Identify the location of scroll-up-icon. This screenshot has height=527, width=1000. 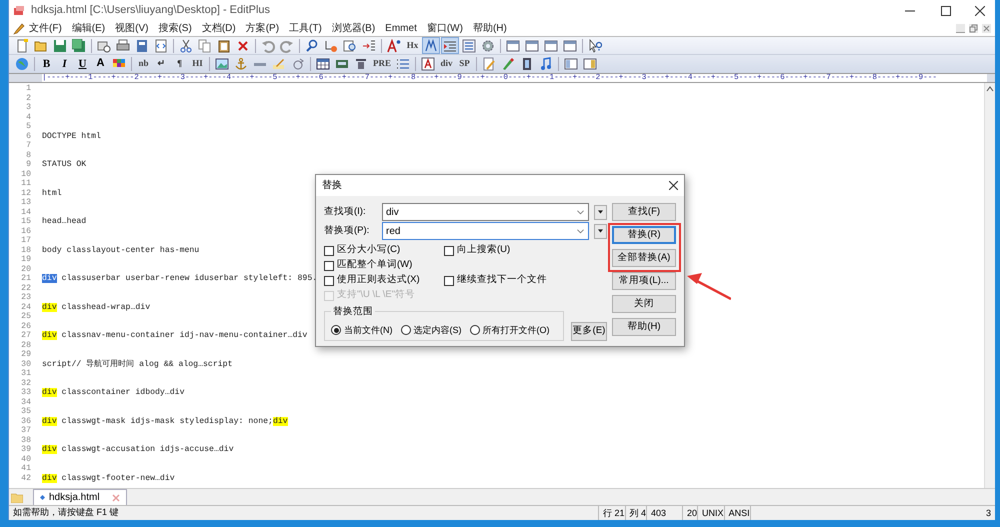
(990, 89).